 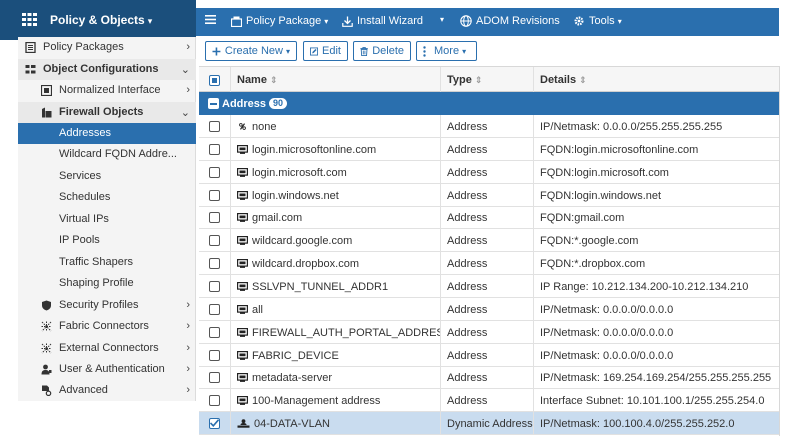 What do you see at coordinates (107, 369) in the screenshot?
I see `sidebar-item-user-authentication: User & Authentication ›` at bounding box center [107, 369].